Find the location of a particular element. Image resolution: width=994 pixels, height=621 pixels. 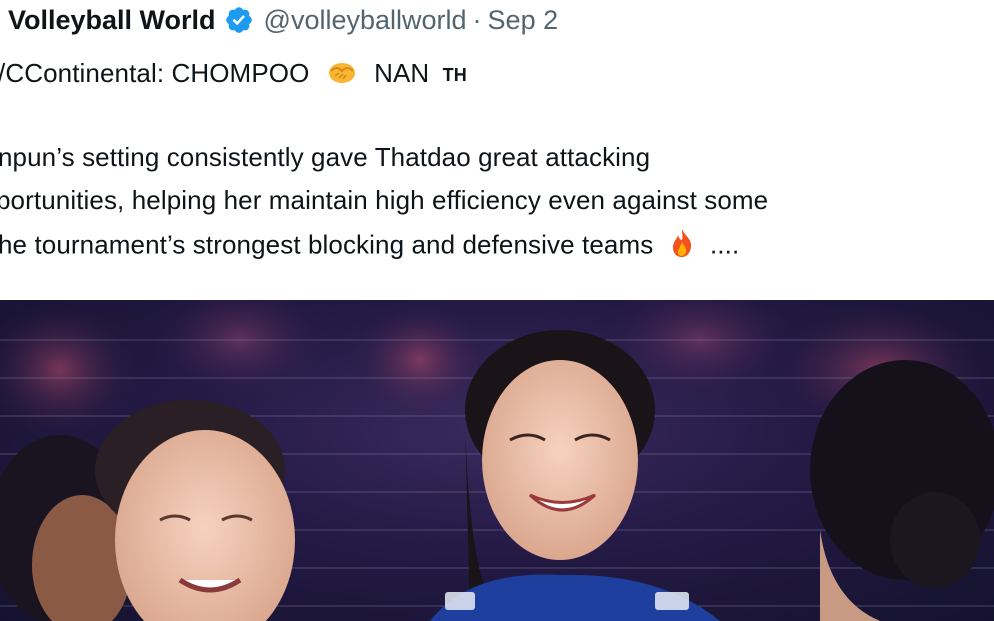

handshake-emoji-icon is located at coordinates (342, 75).